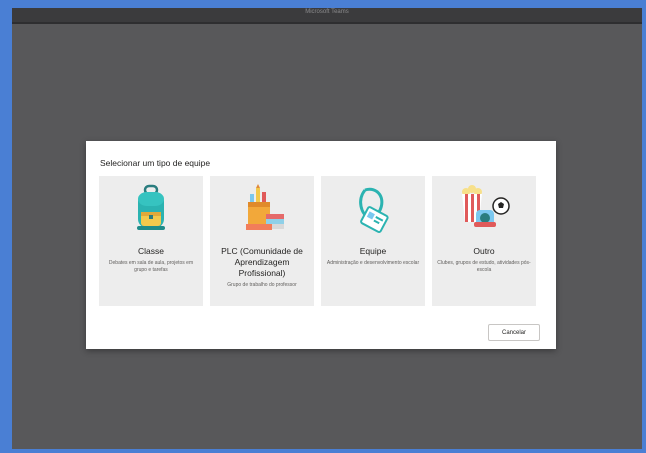 The image size is (646, 453). I want to click on window-title: Microsoft Teams, so click(327, 12).